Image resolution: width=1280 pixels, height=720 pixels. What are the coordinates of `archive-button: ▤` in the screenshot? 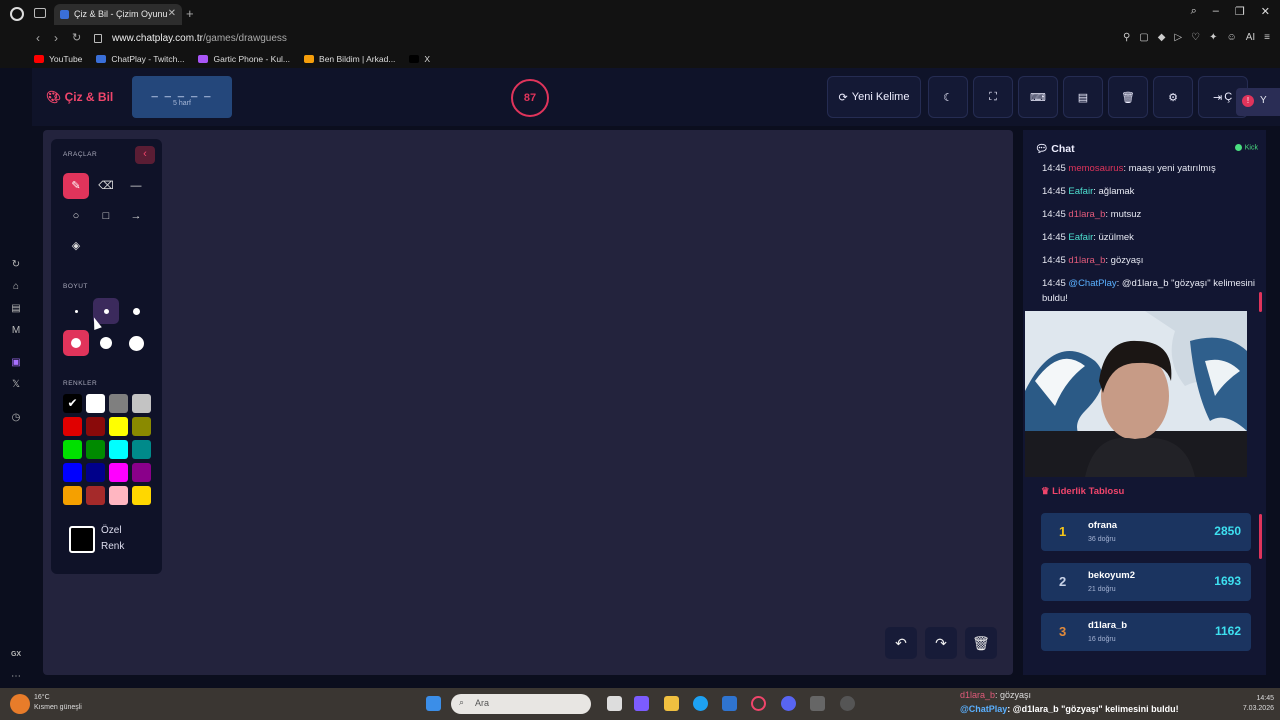 It's located at (1083, 97).